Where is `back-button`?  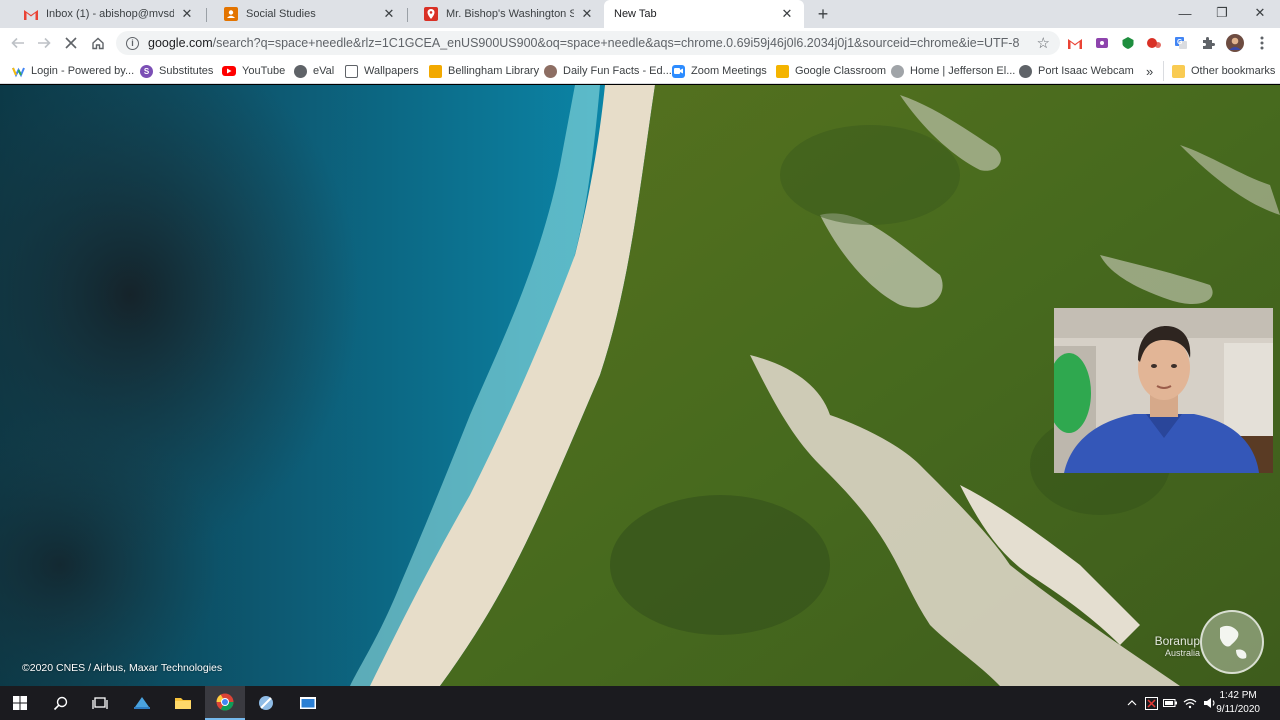 back-button is located at coordinates (18, 43).